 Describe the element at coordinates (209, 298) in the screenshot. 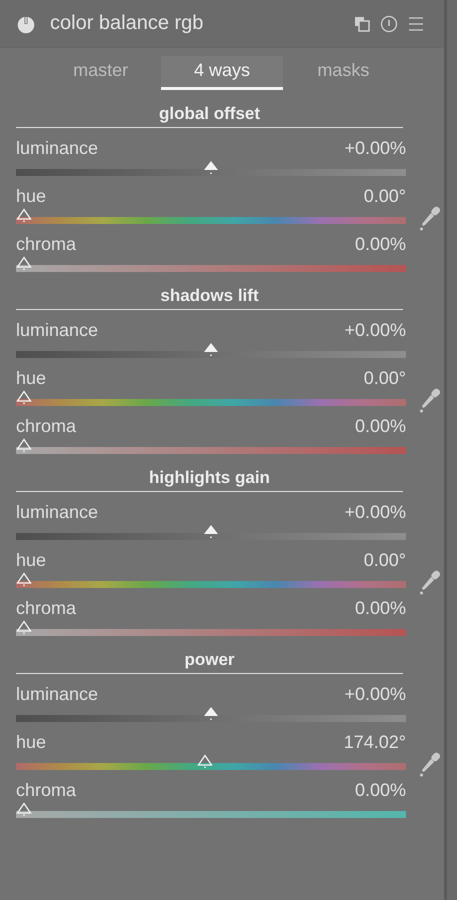

I see `section-heading: shadows lift` at that location.